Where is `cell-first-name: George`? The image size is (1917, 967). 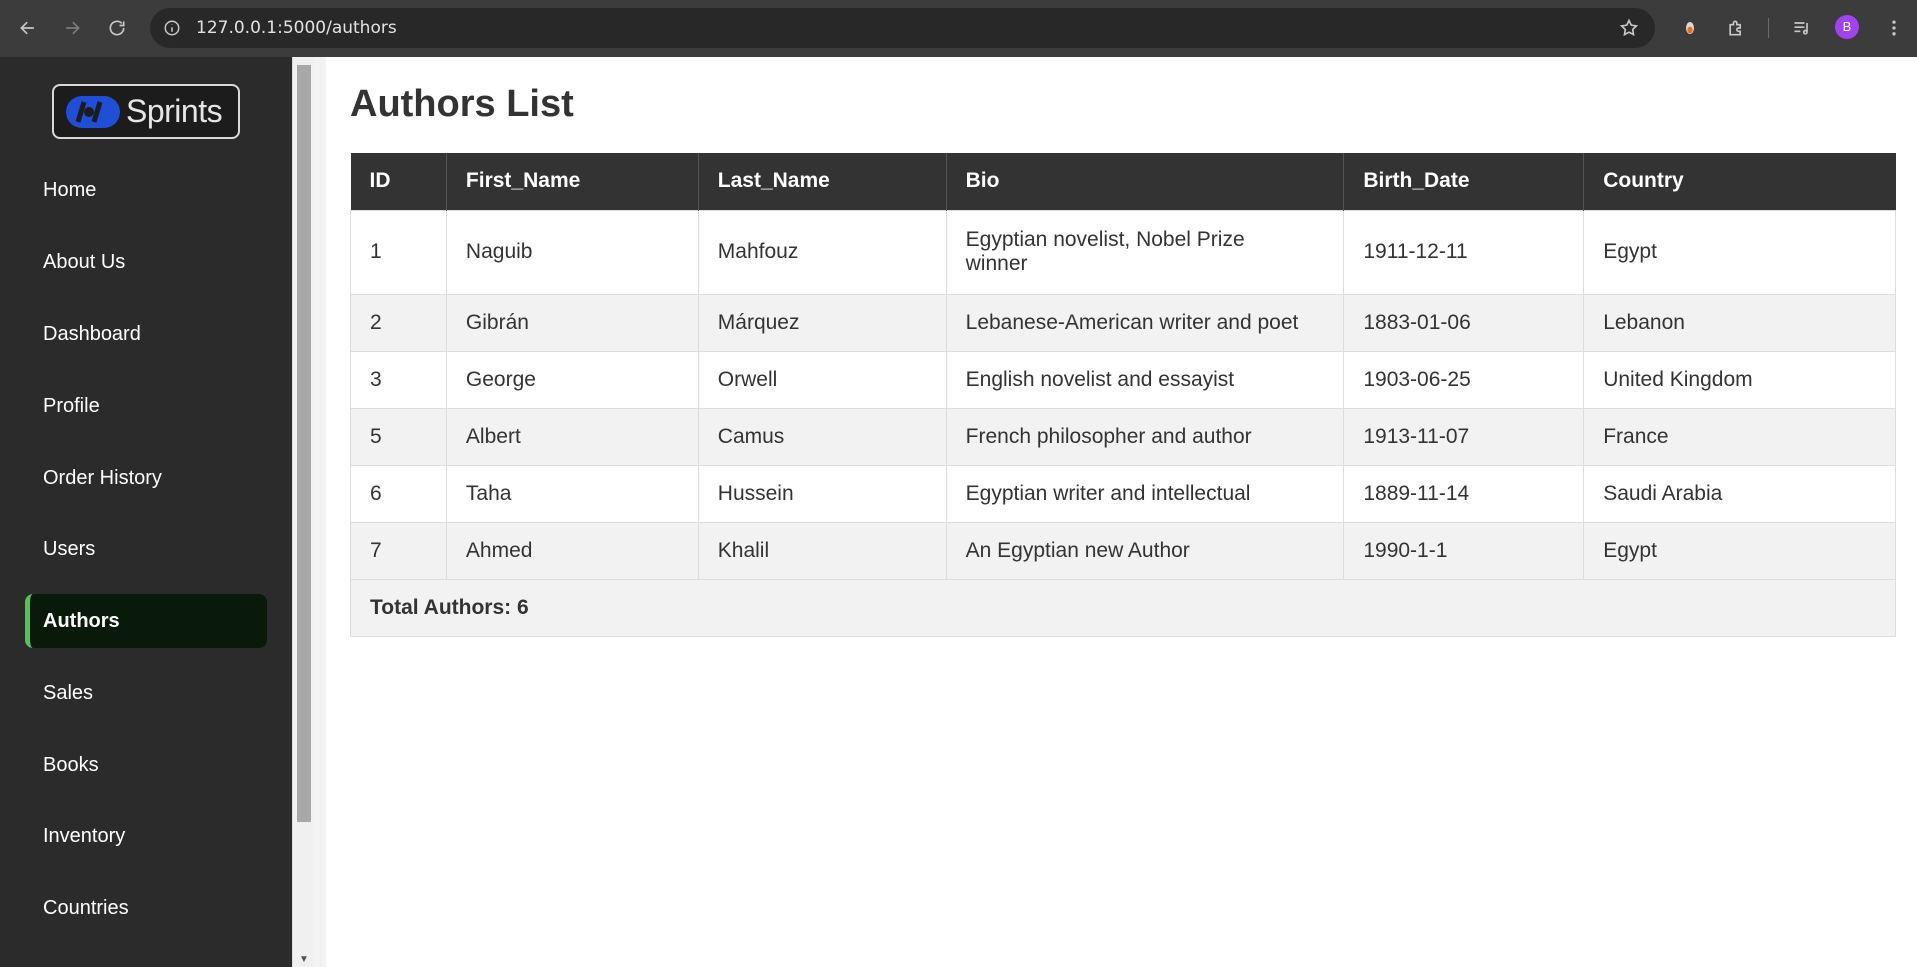 cell-first-name: George is located at coordinates (572, 379).